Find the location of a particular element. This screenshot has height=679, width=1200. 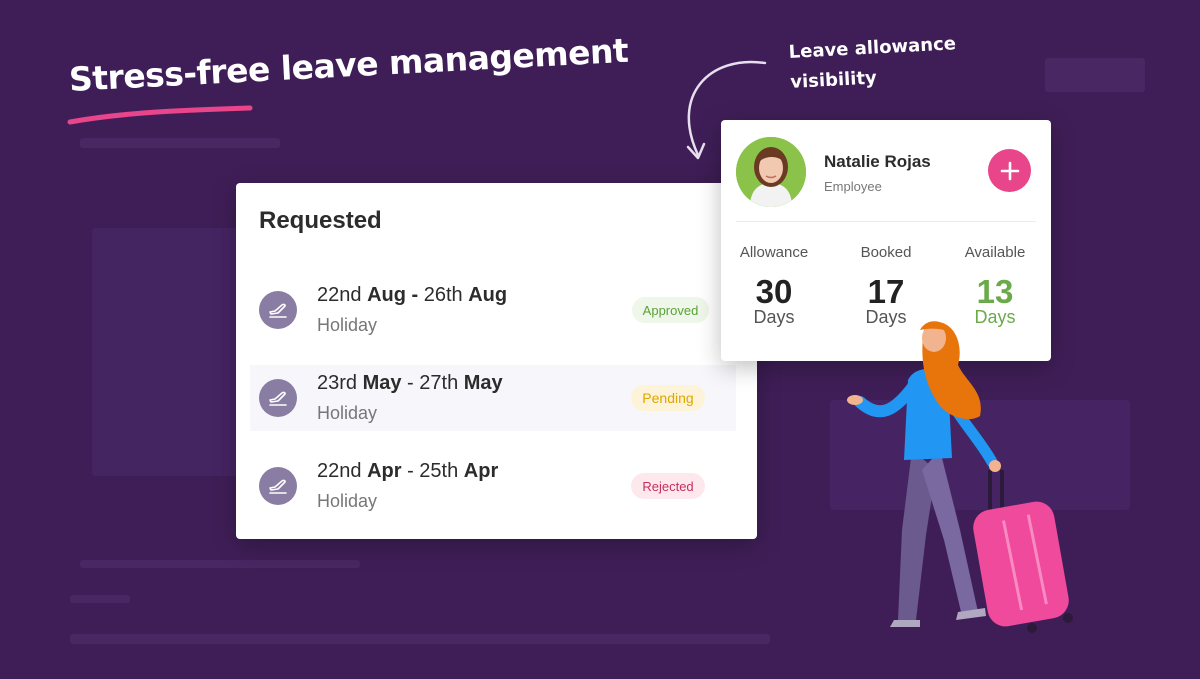

leave-end-month: Aug is located at coordinates (488, 295).